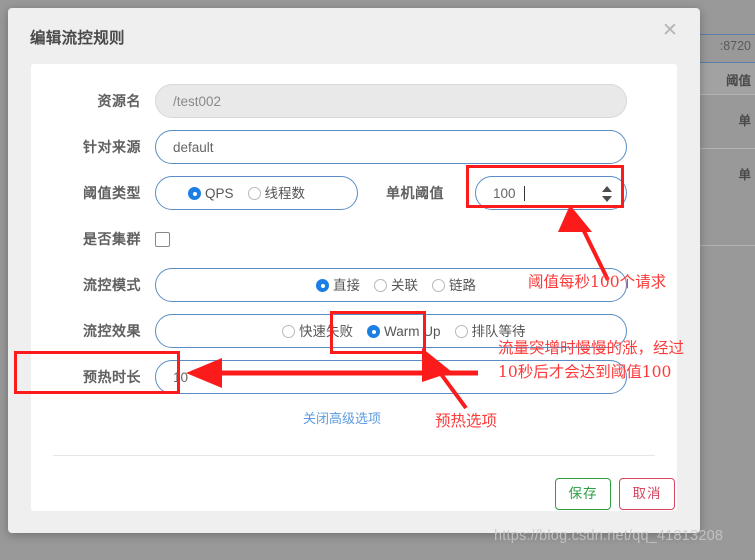  I want to click on resource-name-input: /test002, so click(391, 101).